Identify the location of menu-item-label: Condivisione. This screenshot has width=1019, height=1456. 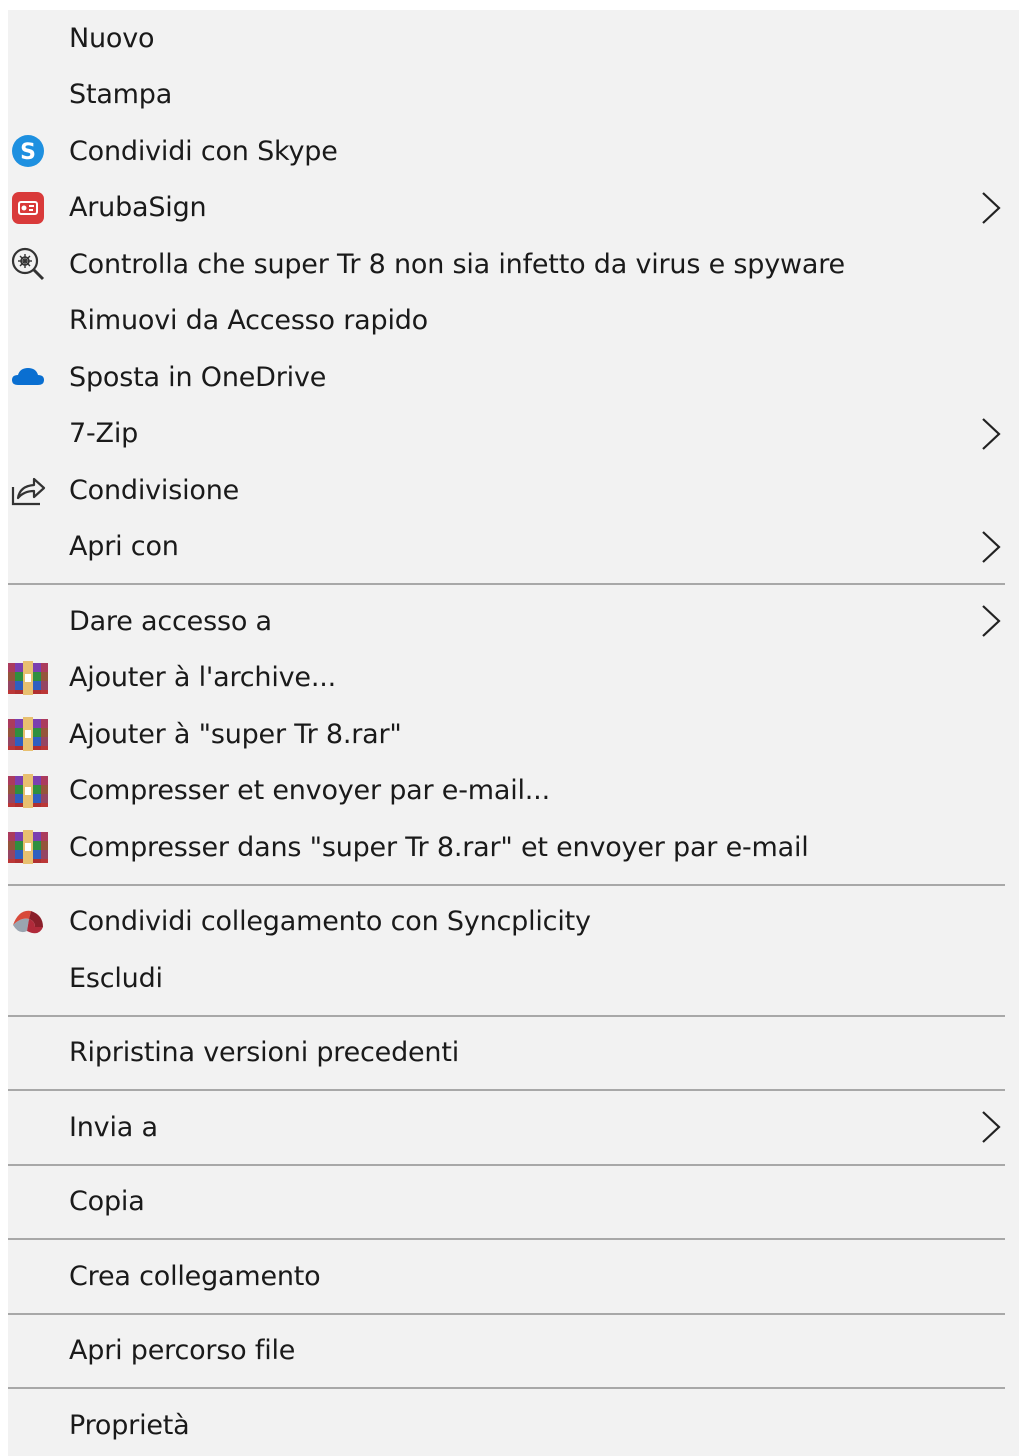
(154, 490).